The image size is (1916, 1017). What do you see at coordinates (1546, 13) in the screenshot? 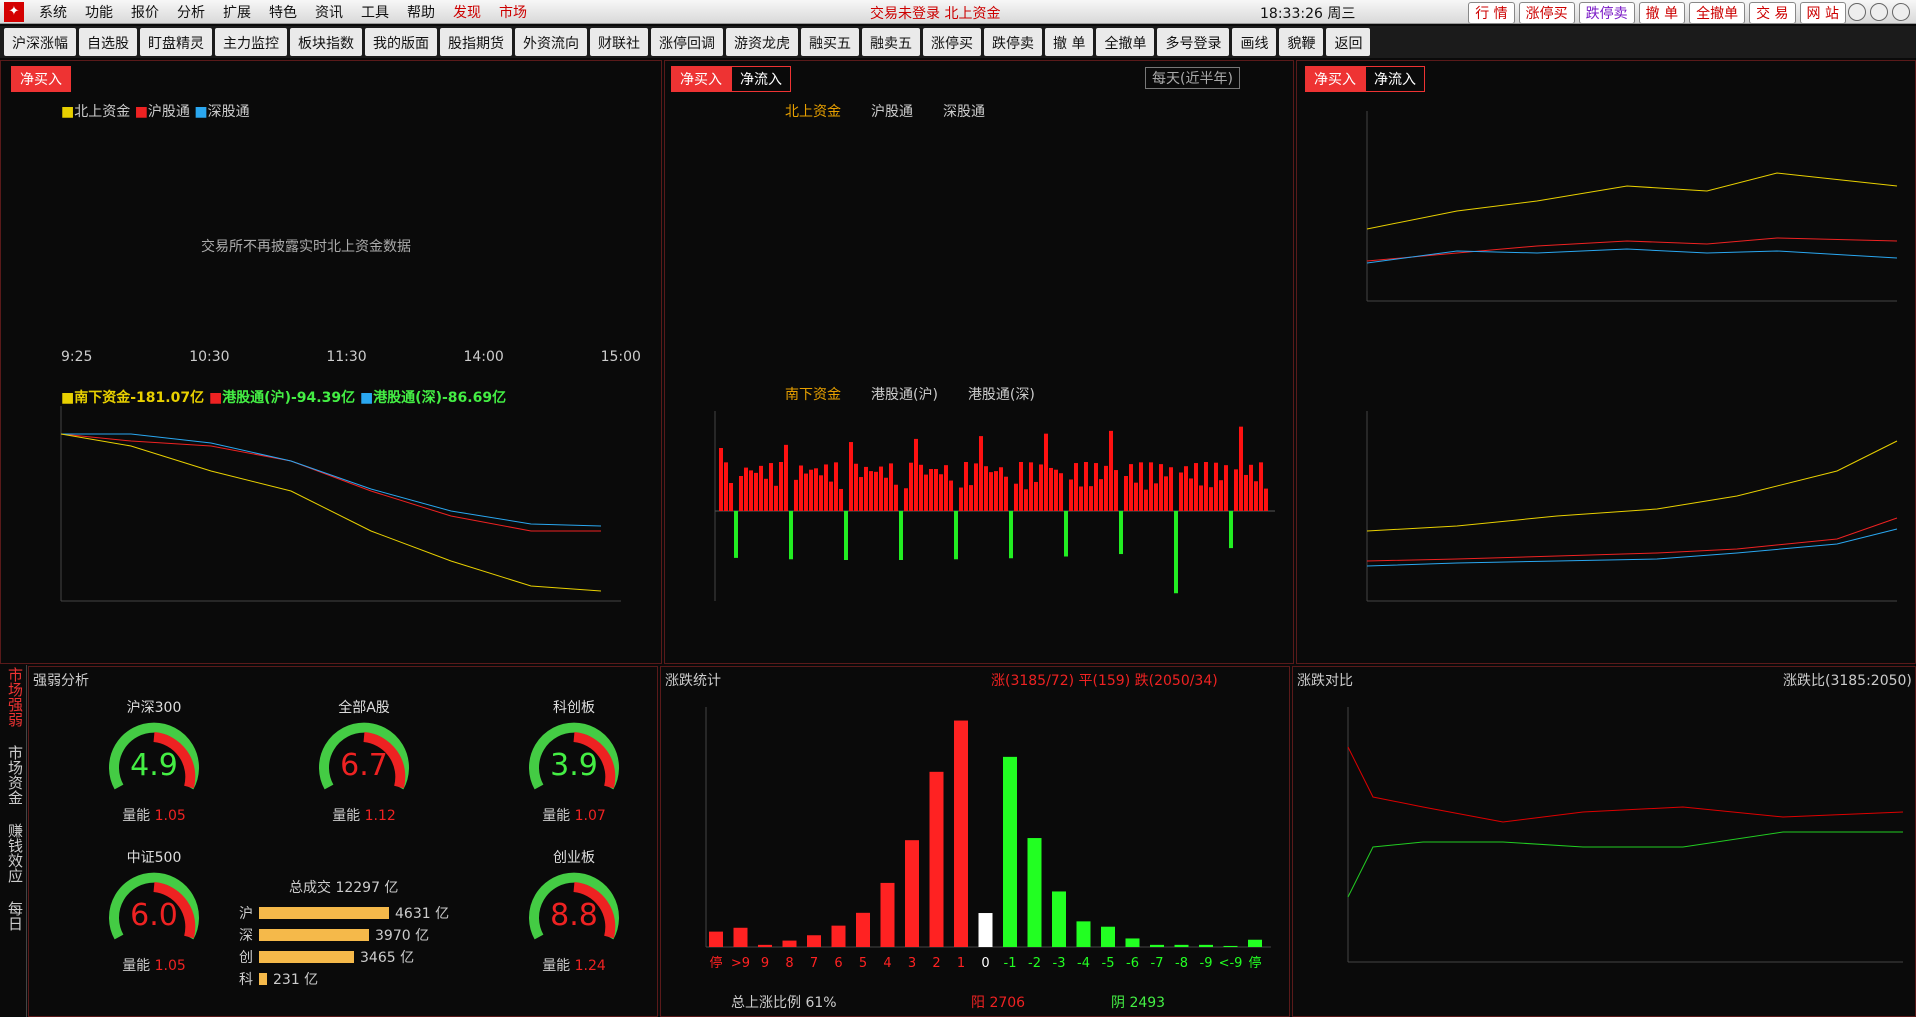
I see `limit-up-buy-button: 涨停买` at bounding box center [1546, 13].